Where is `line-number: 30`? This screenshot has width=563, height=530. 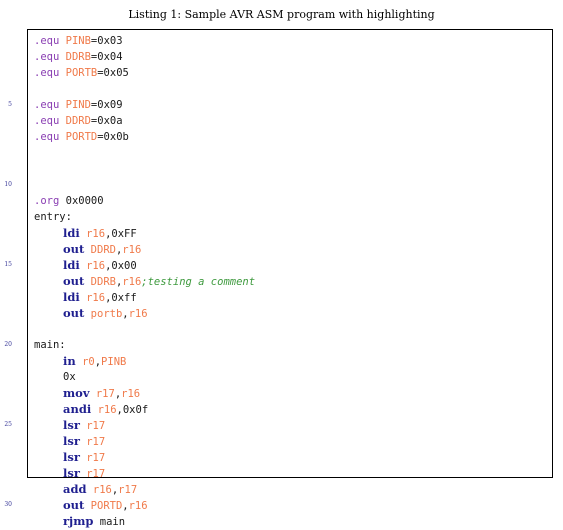 line-number: 30 is located at coordinates (8, 504).